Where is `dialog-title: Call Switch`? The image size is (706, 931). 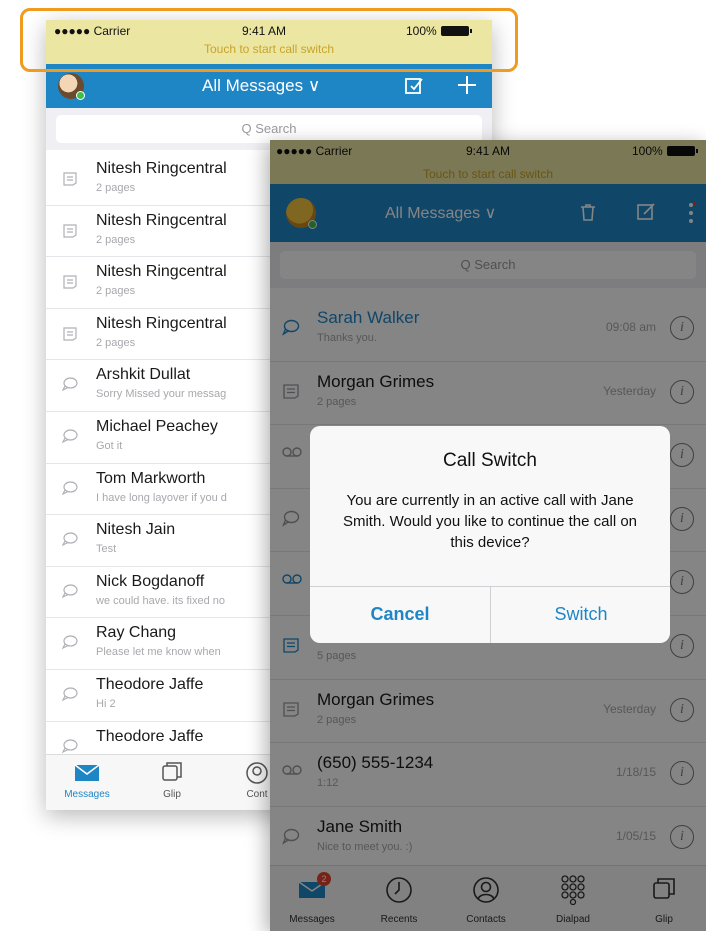 dialog-title: Call Switch is located at coordinates (490, 460).